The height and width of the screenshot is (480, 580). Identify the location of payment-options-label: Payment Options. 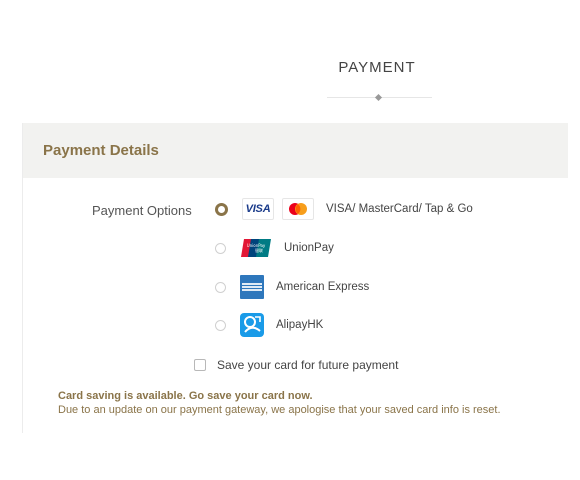
(142, 210).